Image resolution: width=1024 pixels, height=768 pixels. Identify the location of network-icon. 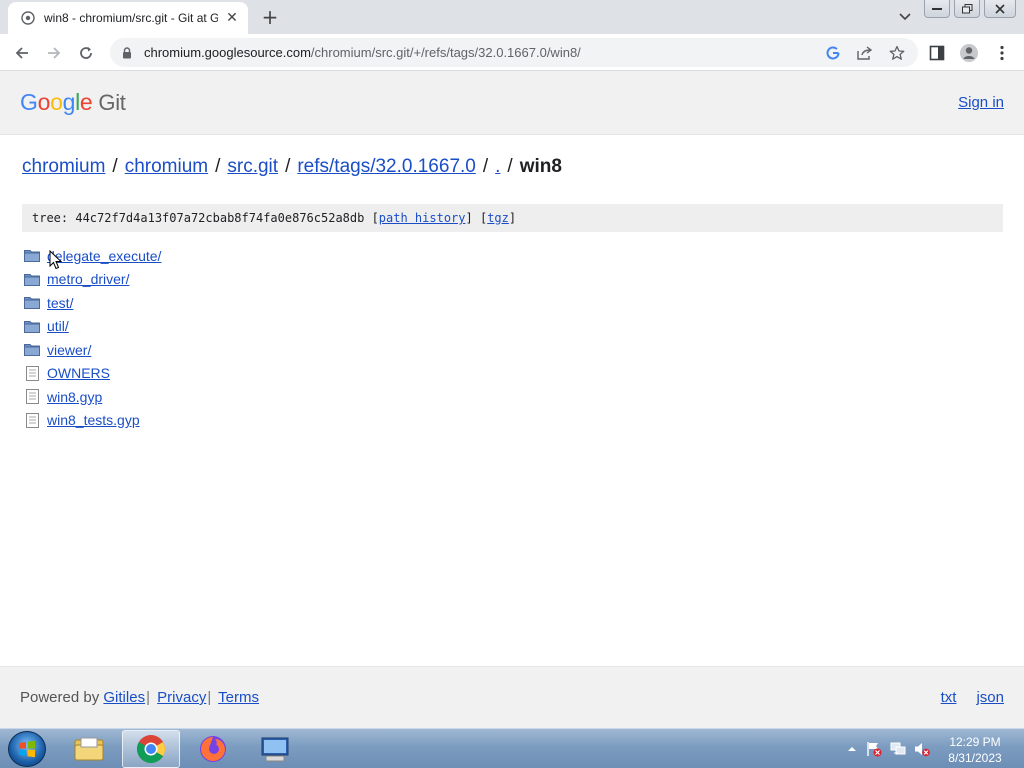
(898, 749).